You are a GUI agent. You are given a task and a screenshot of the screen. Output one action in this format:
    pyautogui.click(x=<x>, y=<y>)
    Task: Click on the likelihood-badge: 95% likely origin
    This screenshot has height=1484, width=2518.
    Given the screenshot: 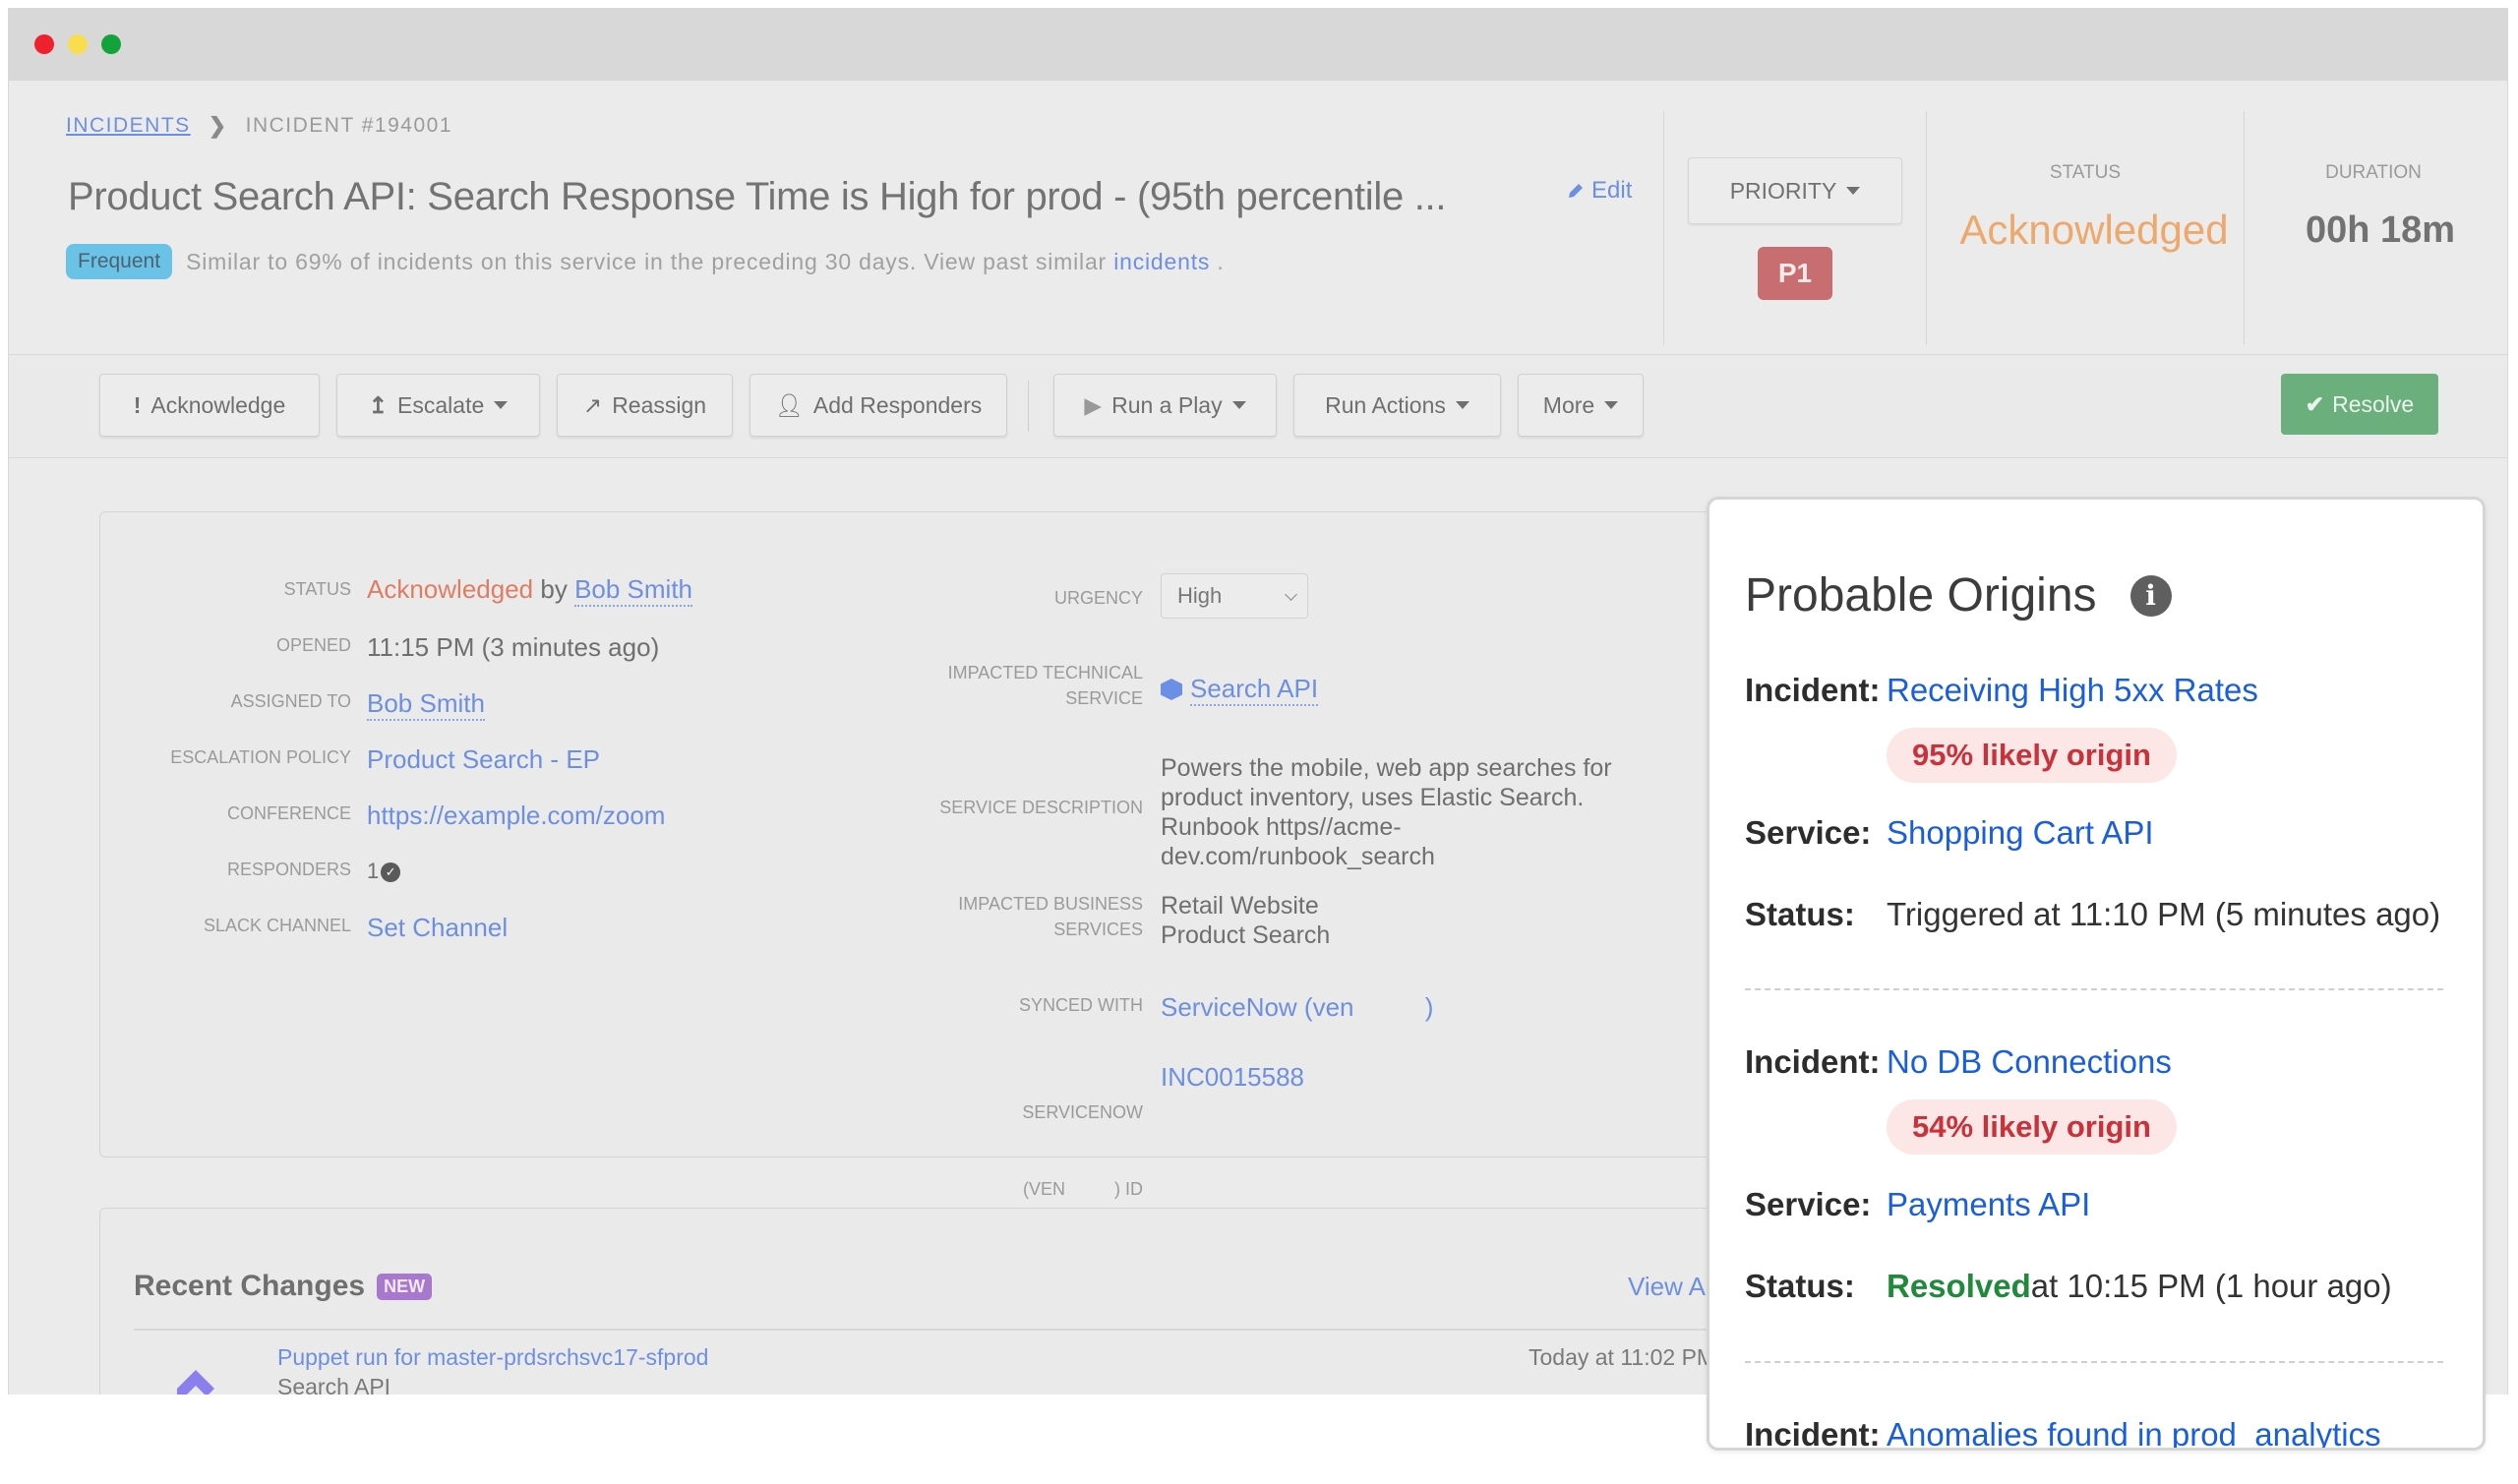 What is the action you would take?
    pyautogui.click(x=2032, y=756)
    